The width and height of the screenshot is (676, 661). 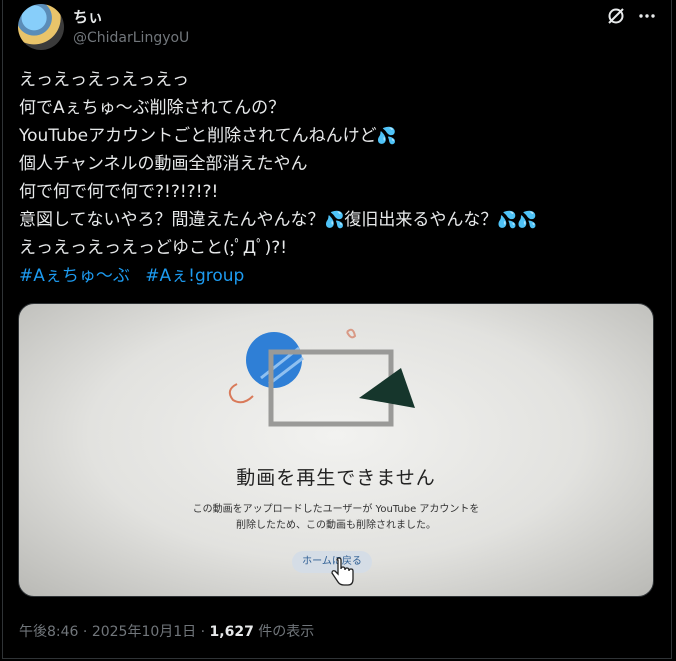 I want to click on tweet-line: 何でAぇちゅ〜ぶ削除されてんの？, so click(x=152, y=108).